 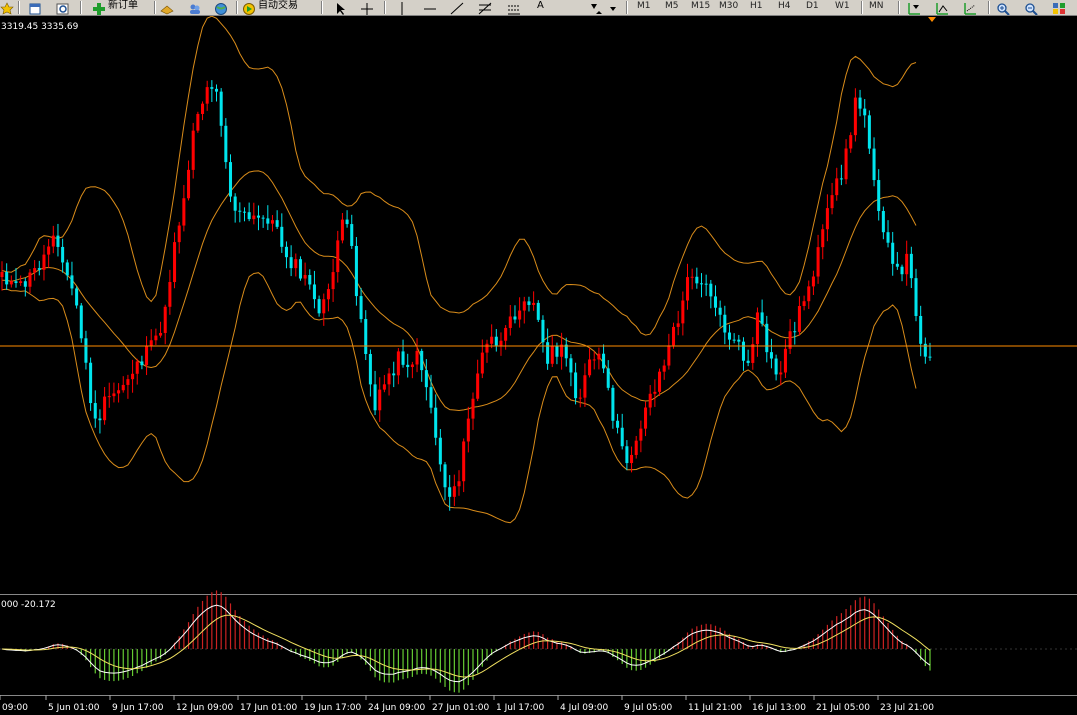 What do you see at coordinates (195, 7) in the screenshot?
I see `users-icon` at bounding box center [195, 7].